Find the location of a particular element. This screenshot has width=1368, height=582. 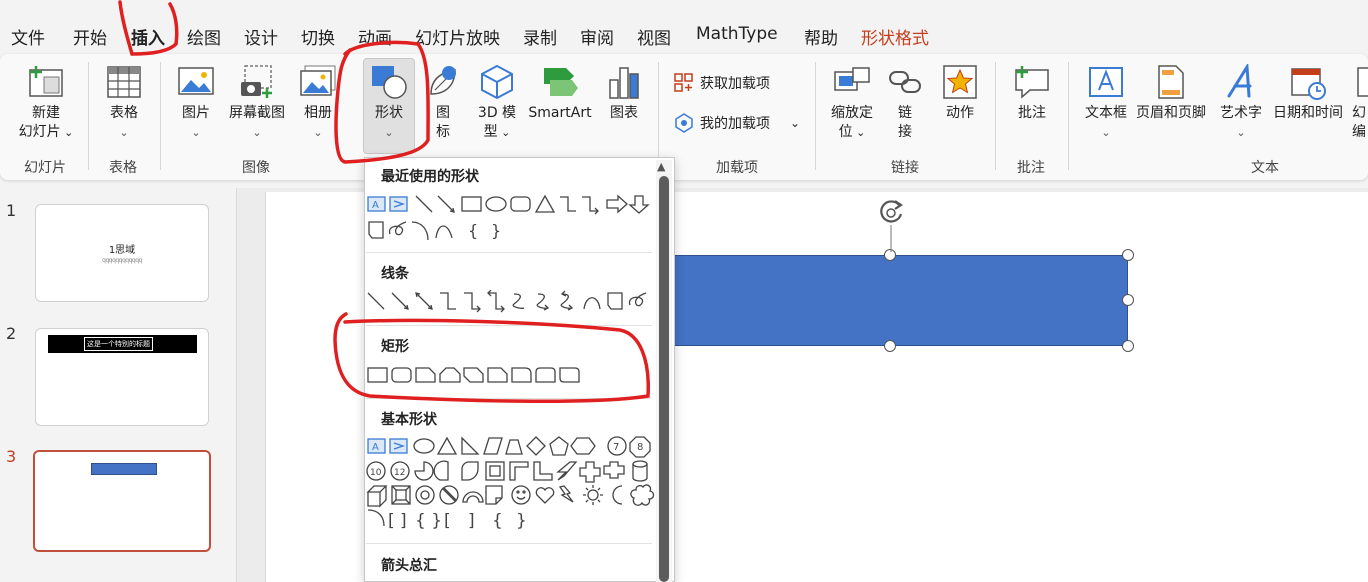

shape-hexagon is located at coordinates (583, 446).